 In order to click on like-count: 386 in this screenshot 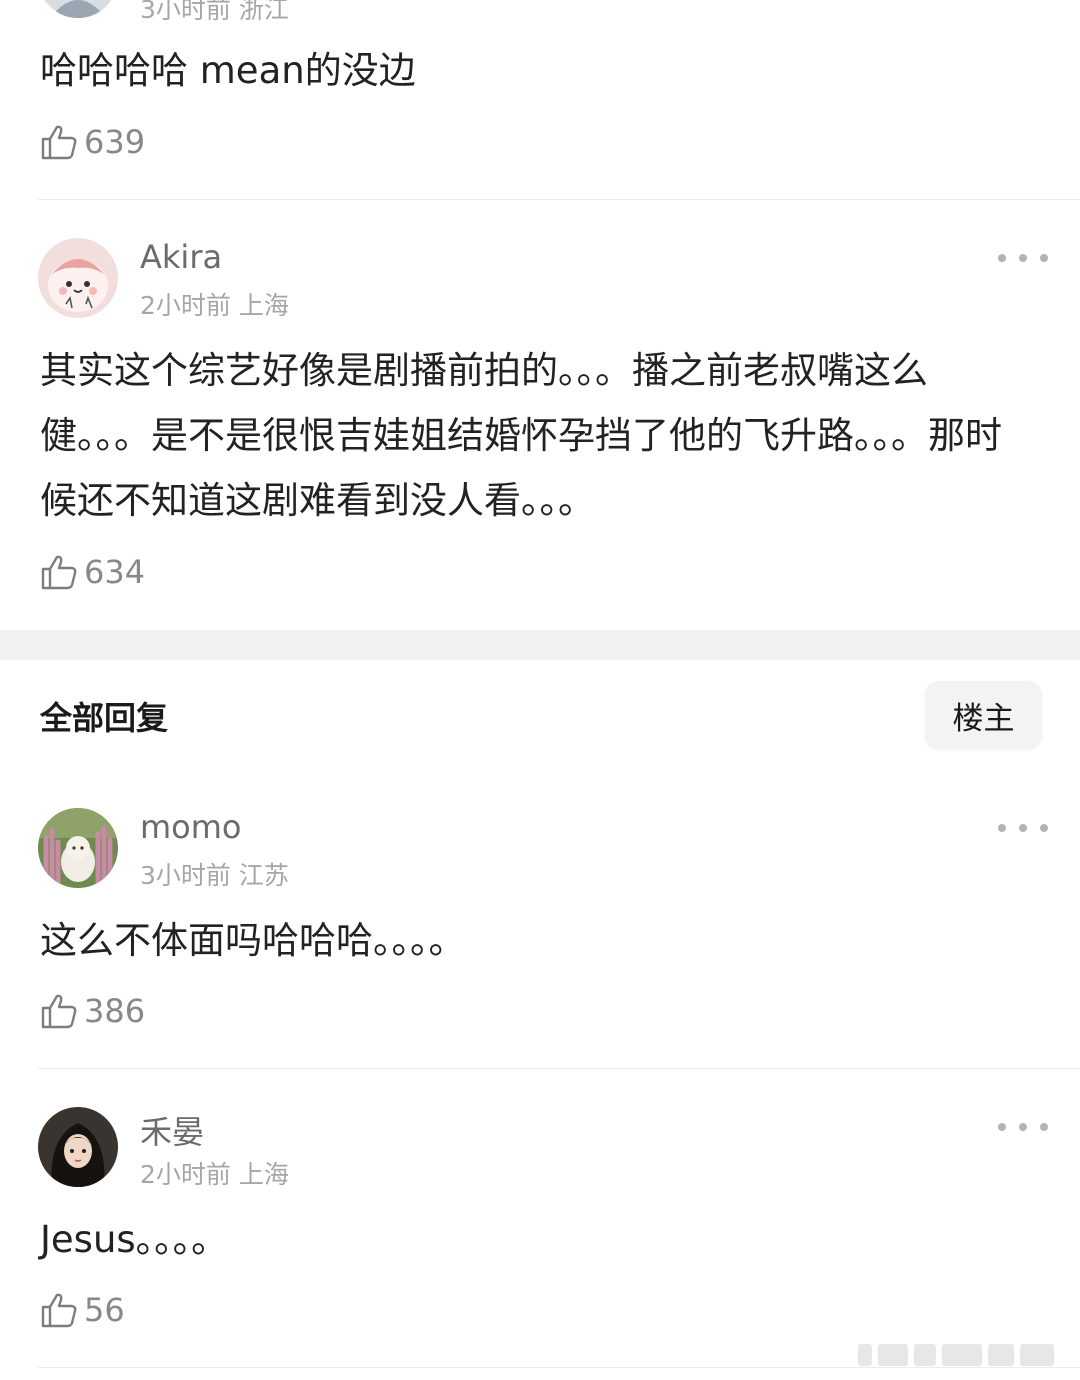, I will do `click(115, 1011)`.